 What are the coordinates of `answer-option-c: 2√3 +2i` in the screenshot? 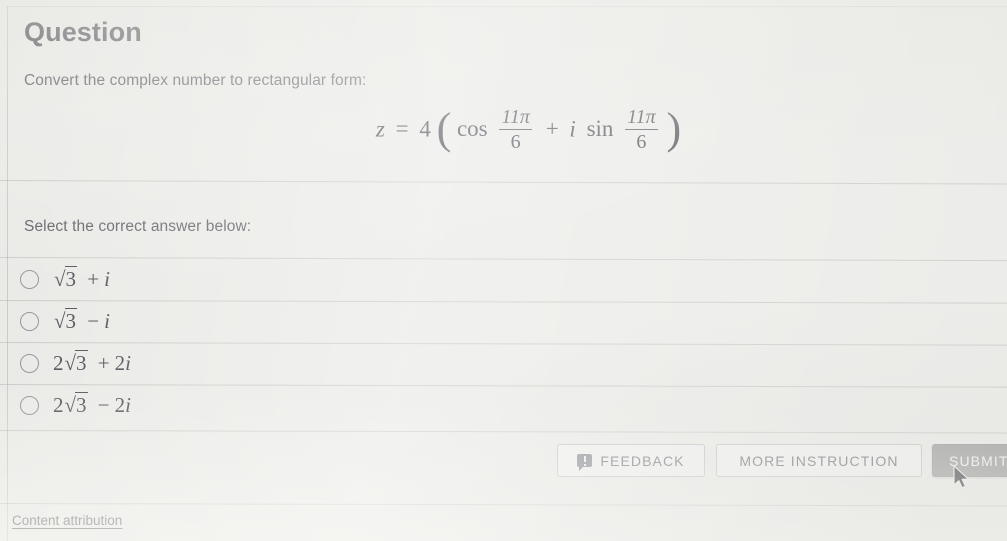 It's located at (503, 363).